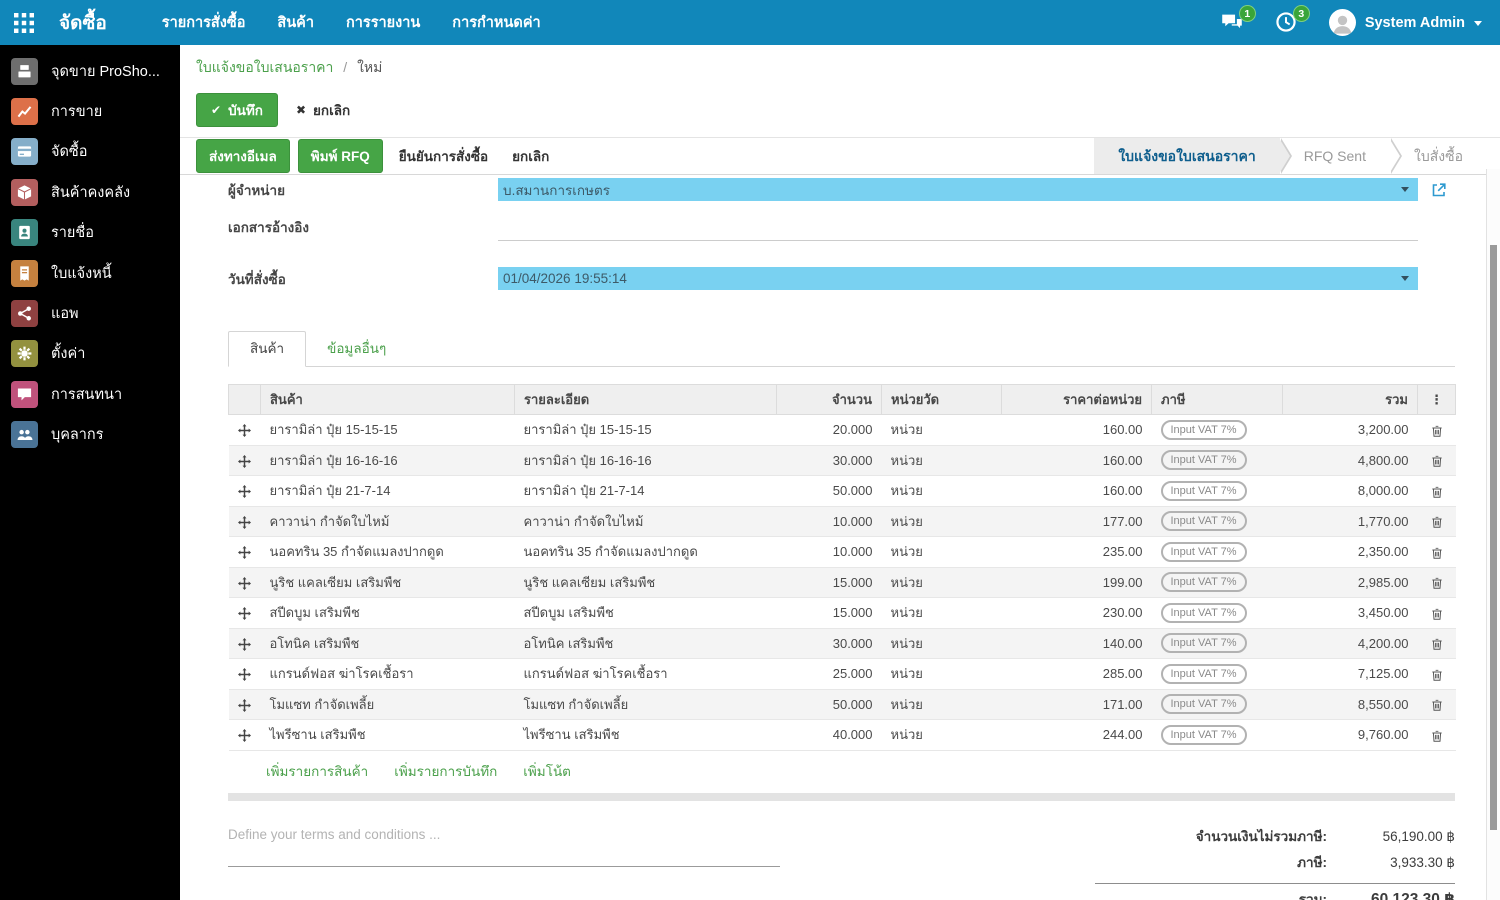 The width and height of the screenshot is (1500, 900). Describe the element at coordinates (645, 674) in the screenshot. I see `line-description: แกรนด์ฟอส ฆ่าโรคเชื้อรา` at that location.